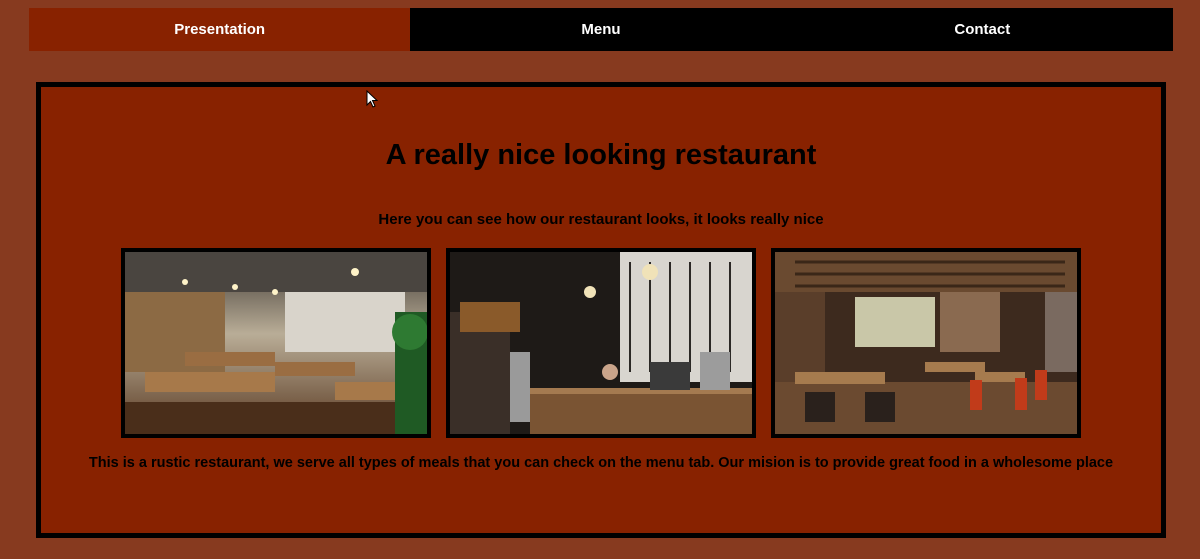  I want to click on tab-contact: Contact, so click(982, 29).